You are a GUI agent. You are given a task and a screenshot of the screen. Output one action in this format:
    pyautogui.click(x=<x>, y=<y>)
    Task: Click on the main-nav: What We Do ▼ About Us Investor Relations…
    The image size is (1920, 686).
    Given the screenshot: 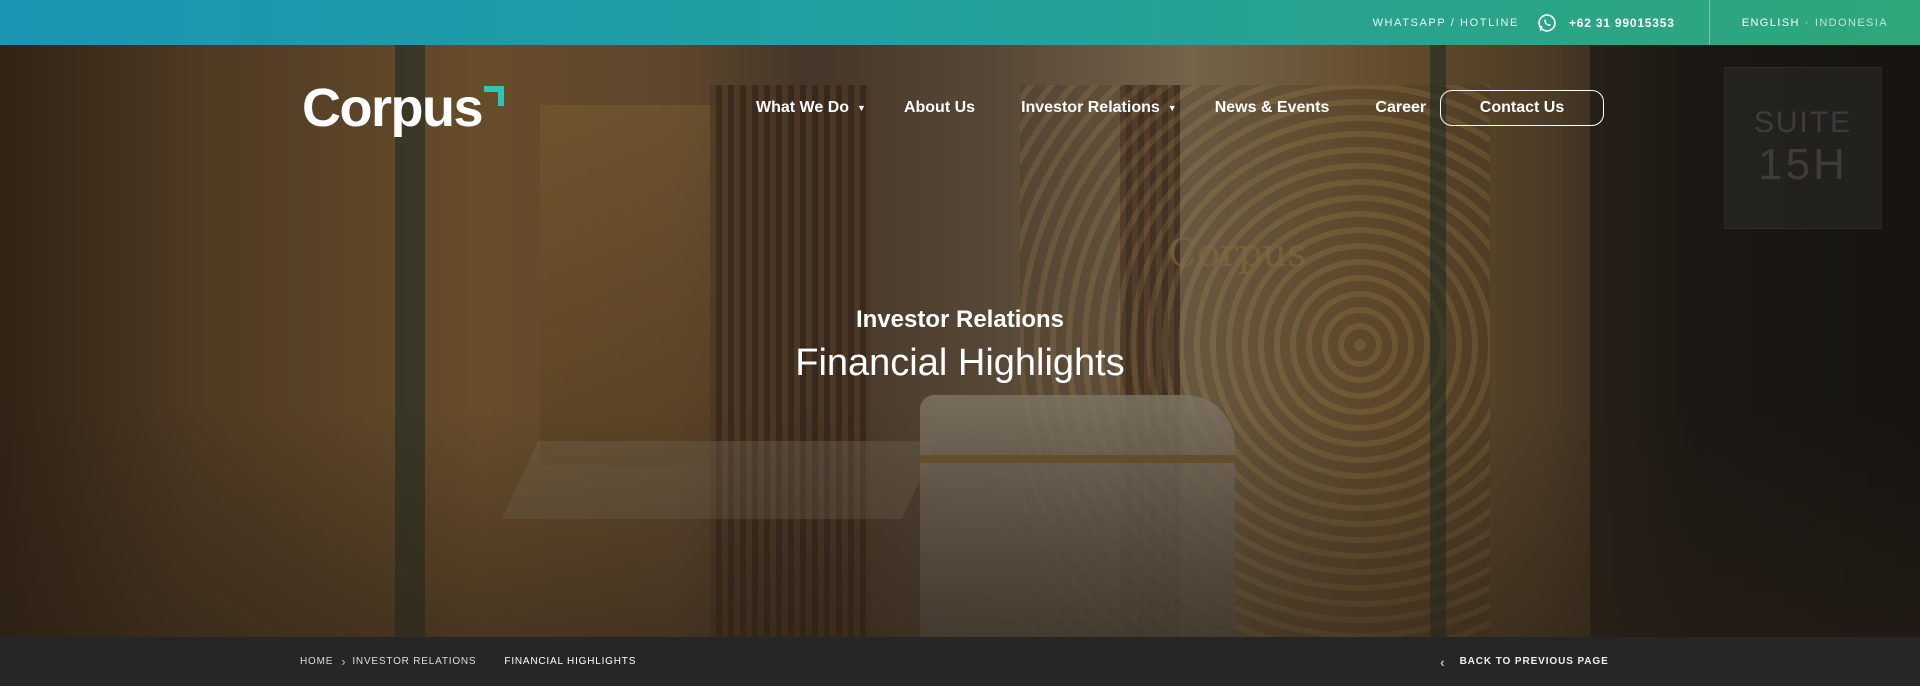 What is the action you would take?
    pyautogui.click(x=1114, y=108)
    